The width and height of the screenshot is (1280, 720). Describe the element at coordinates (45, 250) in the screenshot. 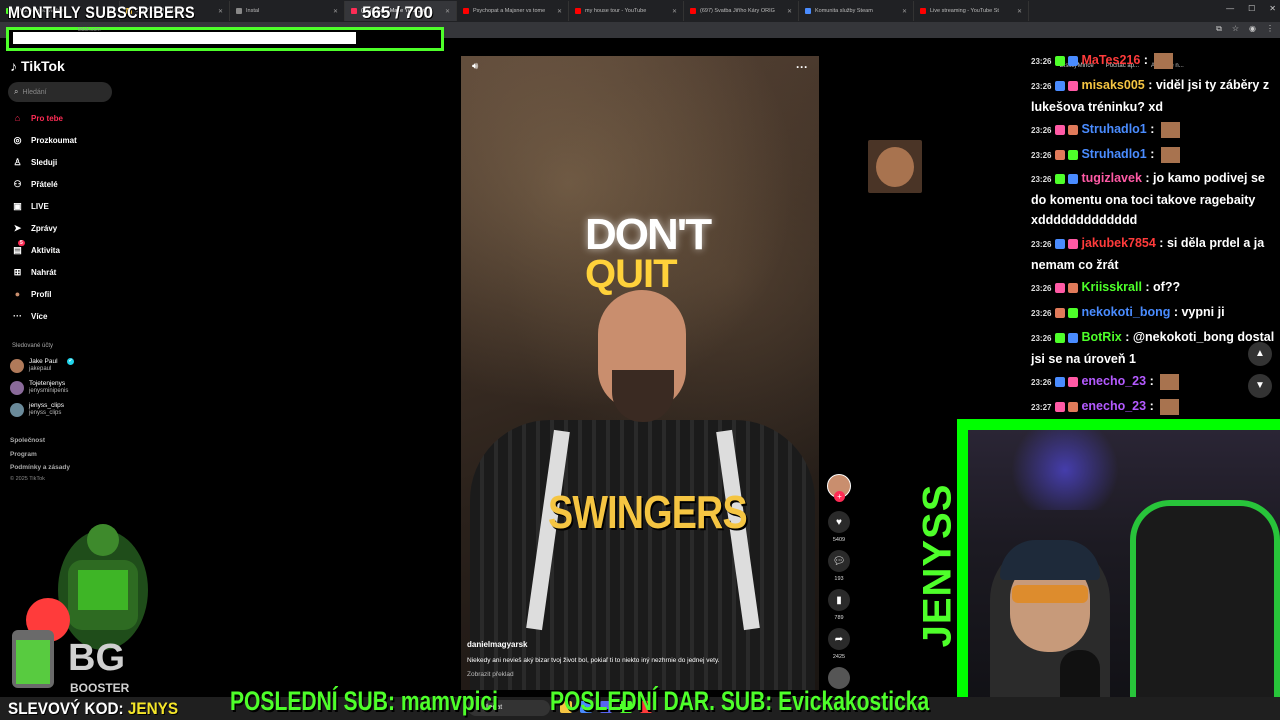

I see `nav-item-label: Aktivita` at that location.